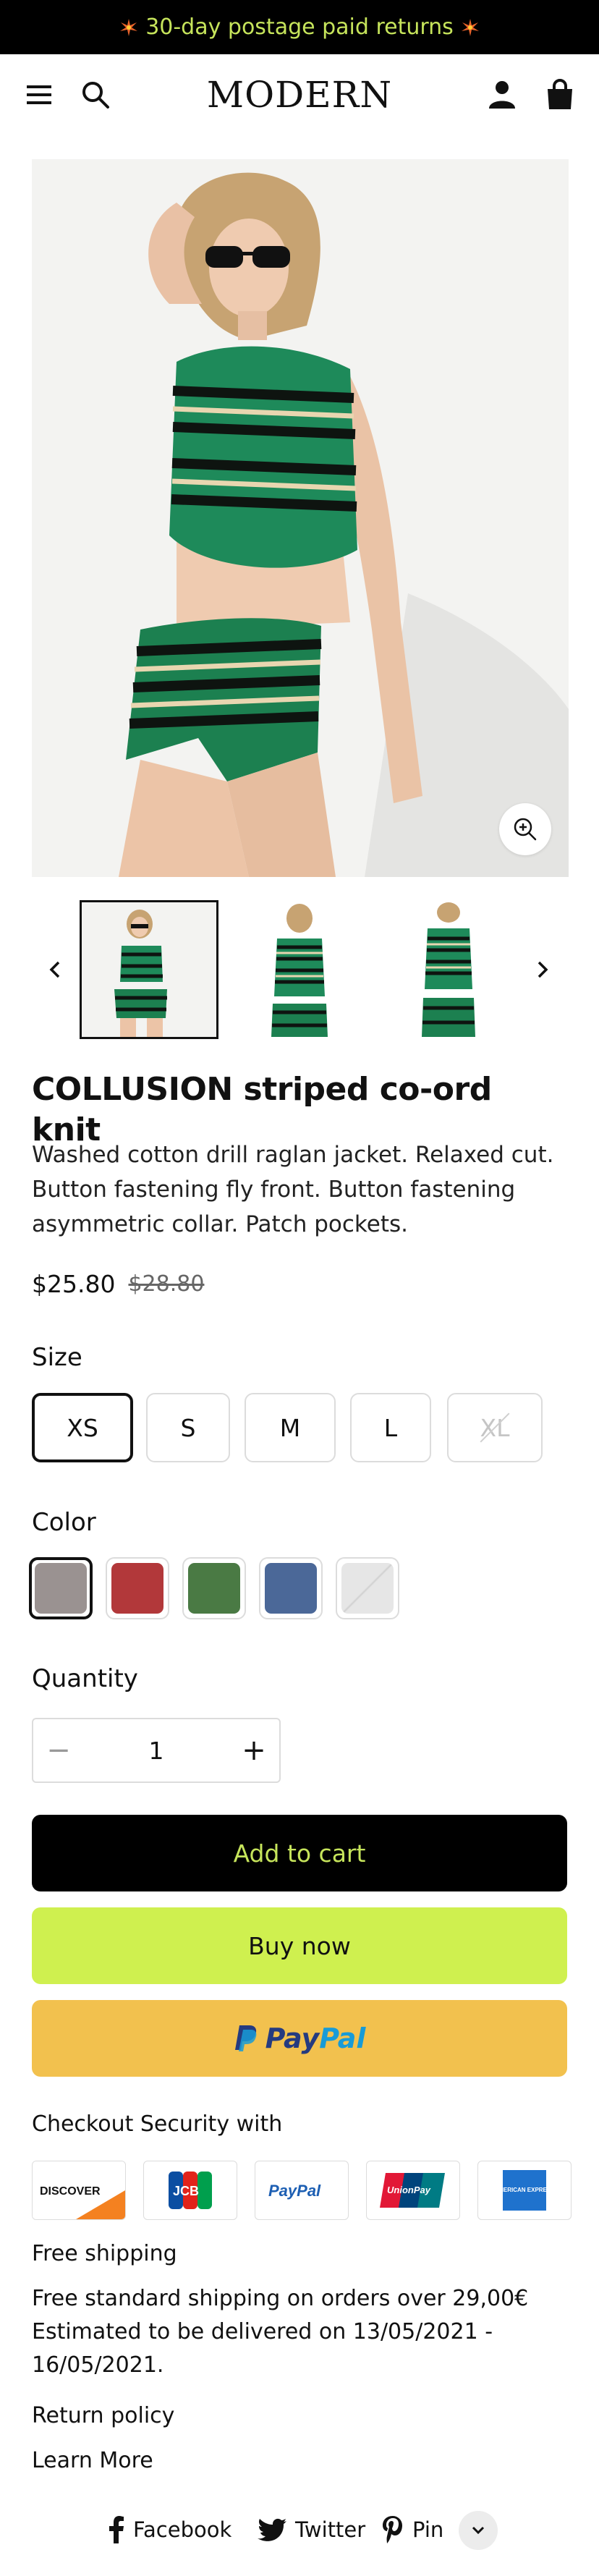 The height and width of the screenshot is (2576, 599). I want to click on quantity-value: 1, so click(156, 1750).